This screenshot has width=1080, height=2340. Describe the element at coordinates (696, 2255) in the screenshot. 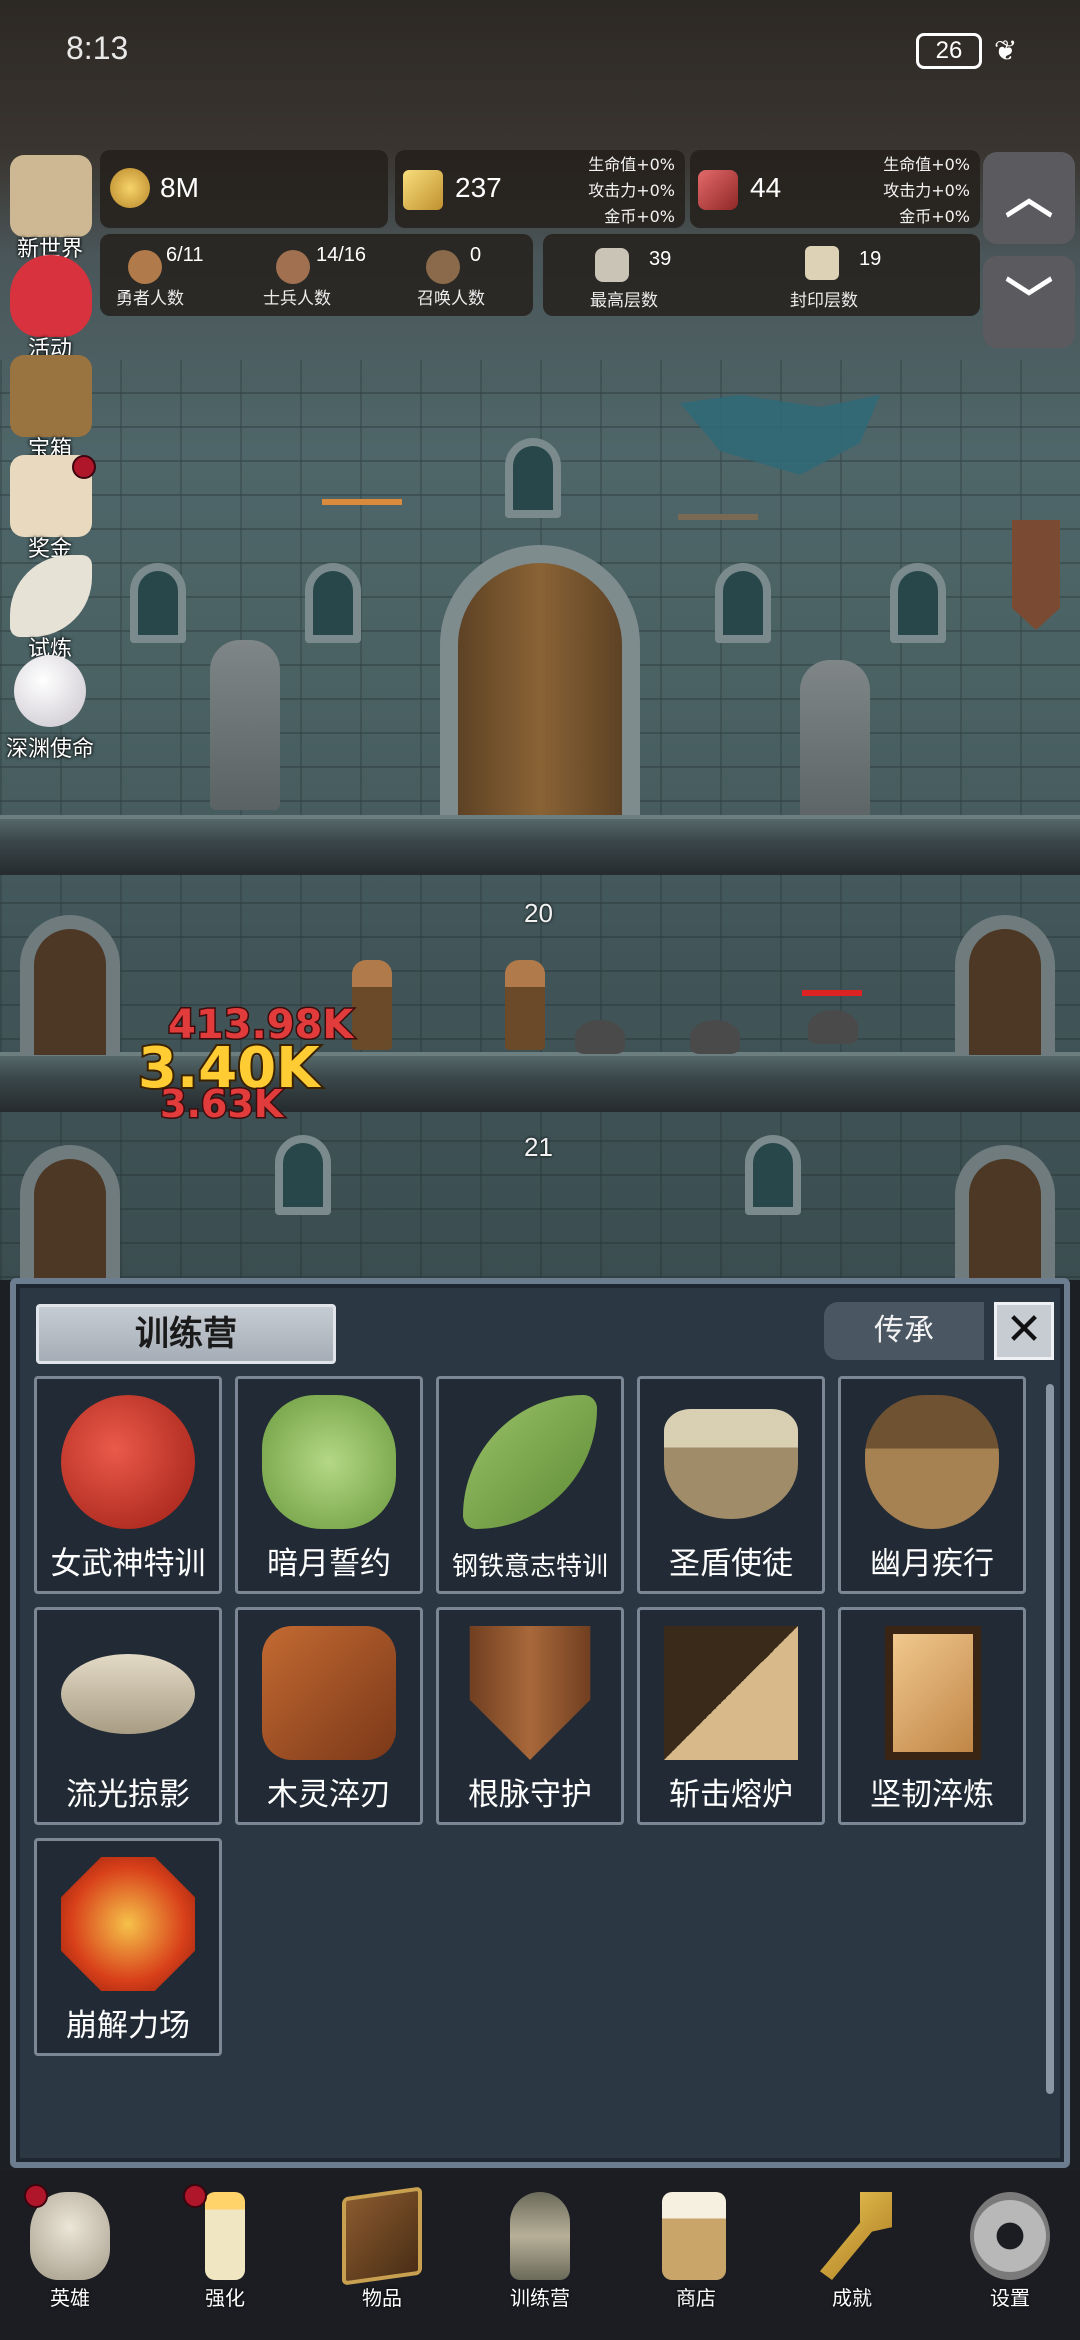

I see `nav-shop: 商店` at that location.